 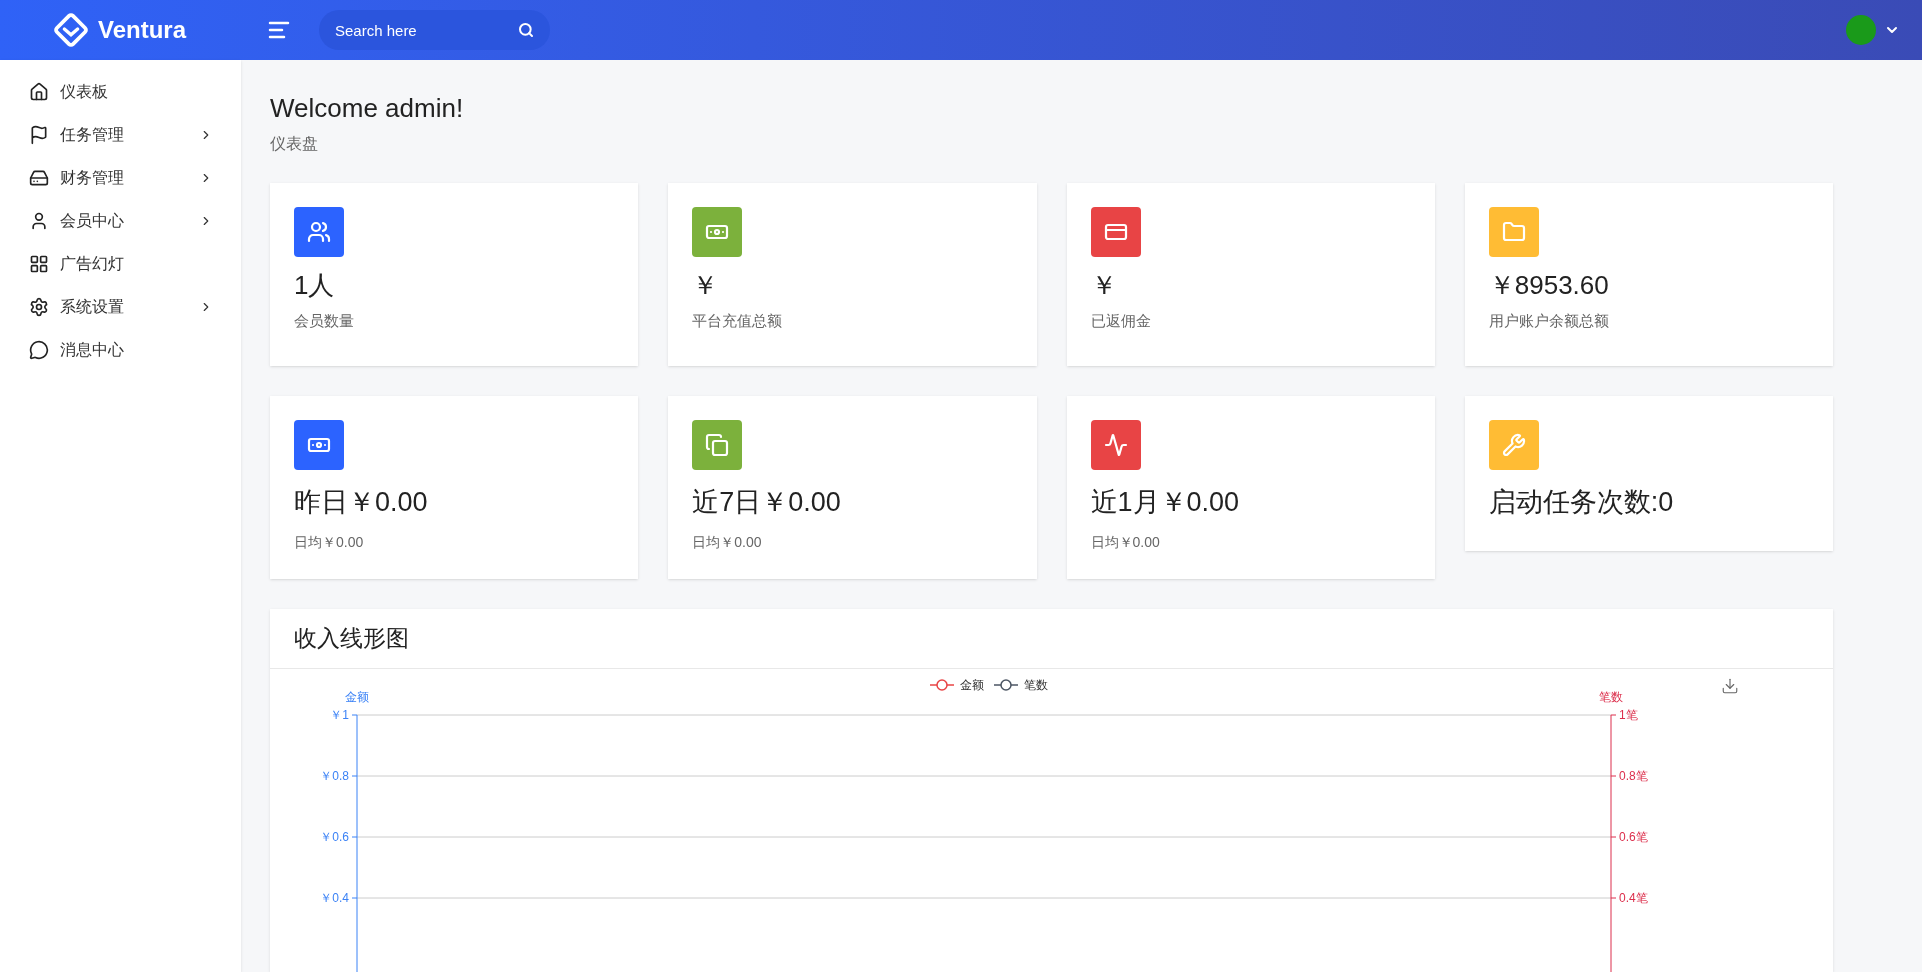 What do you see at coordinates (1633, 837) in the screenshot?
I see `tick-label: 0.6笔` at bounding box center [1633, 837].